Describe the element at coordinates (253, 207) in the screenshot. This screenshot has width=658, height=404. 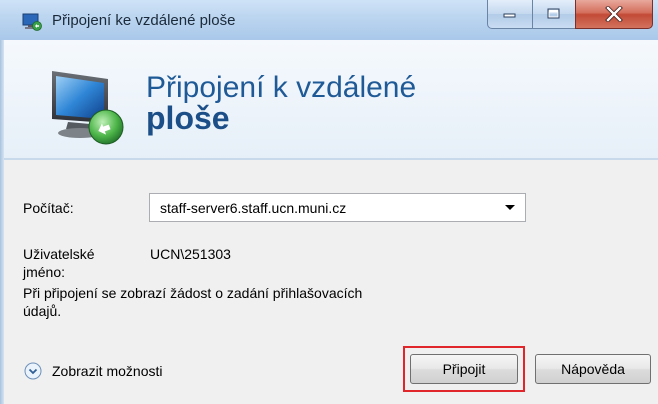
I see `computer-value: staff-server6.staff.ucn.muni.cz` at that location.